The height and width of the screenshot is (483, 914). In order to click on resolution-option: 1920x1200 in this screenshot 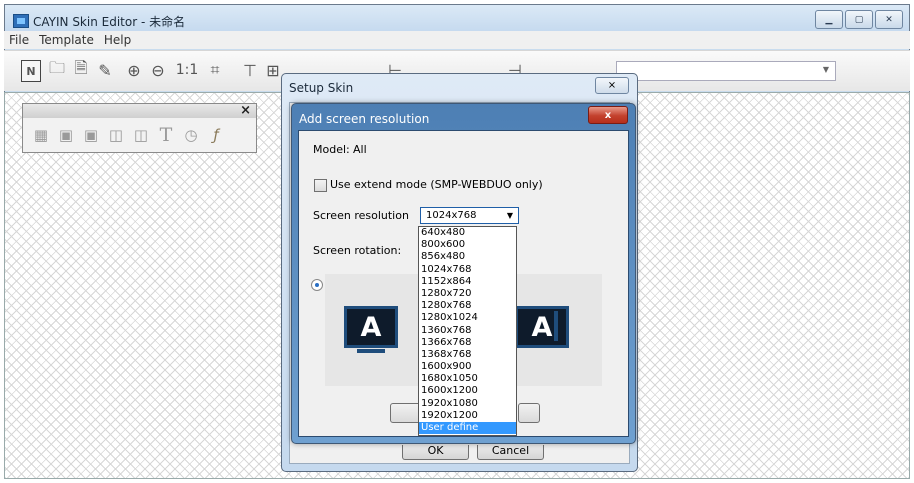, I will do `click(467, 416)`.